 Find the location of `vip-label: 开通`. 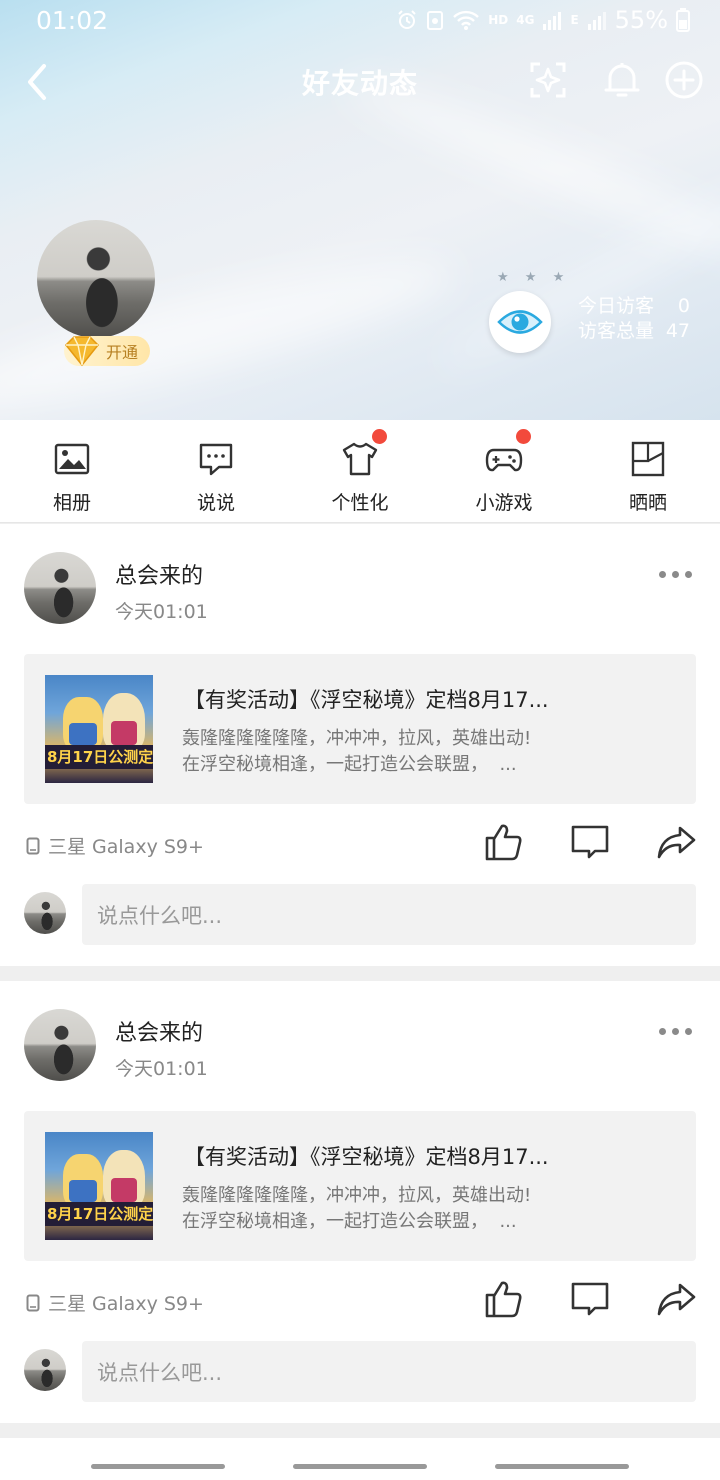

vip-label: 开通 is located at coordinates (121, 352).